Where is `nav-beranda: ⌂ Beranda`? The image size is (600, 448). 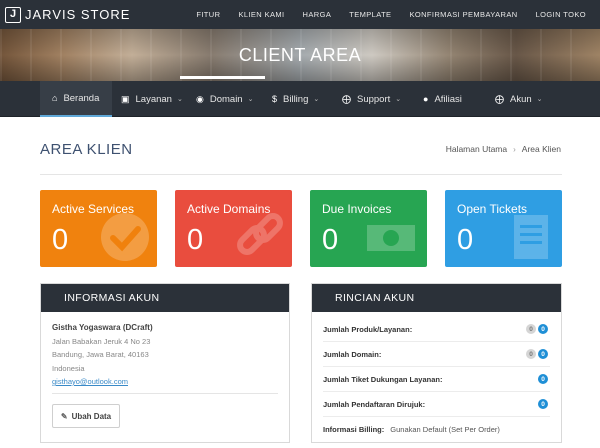 nav-beranda: ⌂ Beranda is located at coordinates (76, 99).